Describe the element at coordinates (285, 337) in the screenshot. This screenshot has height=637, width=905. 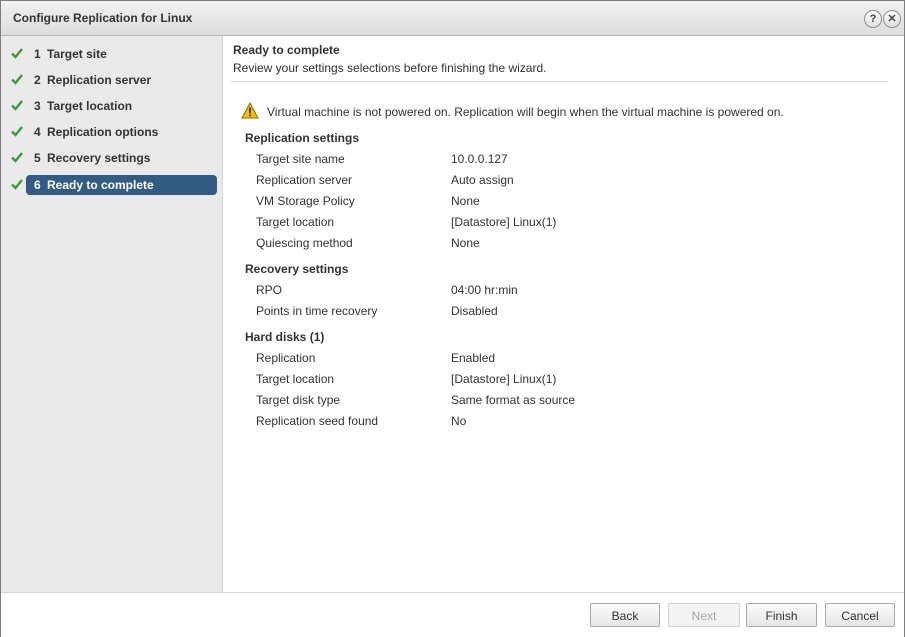
I see `section-title-hard-disks: Hard disks (1)` at that location.